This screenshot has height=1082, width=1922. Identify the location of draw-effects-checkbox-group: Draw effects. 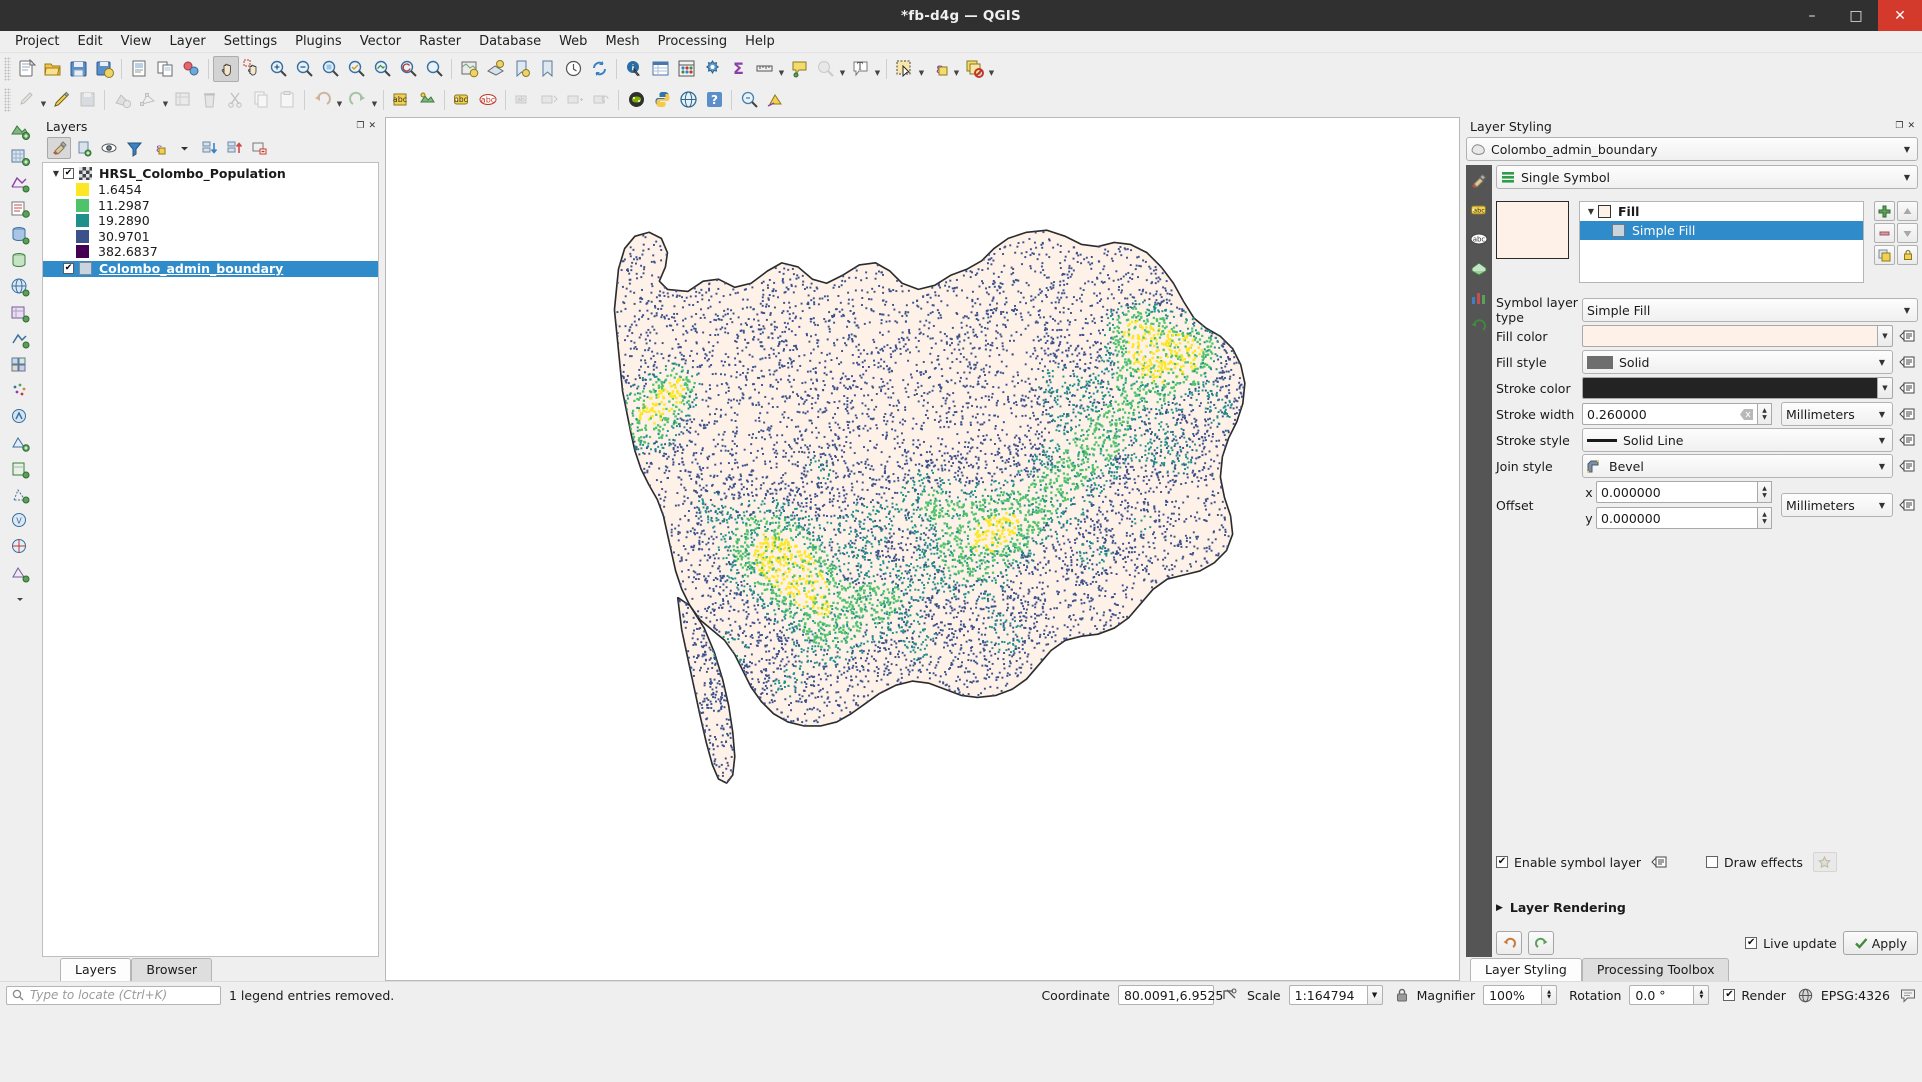
(1754, 862).